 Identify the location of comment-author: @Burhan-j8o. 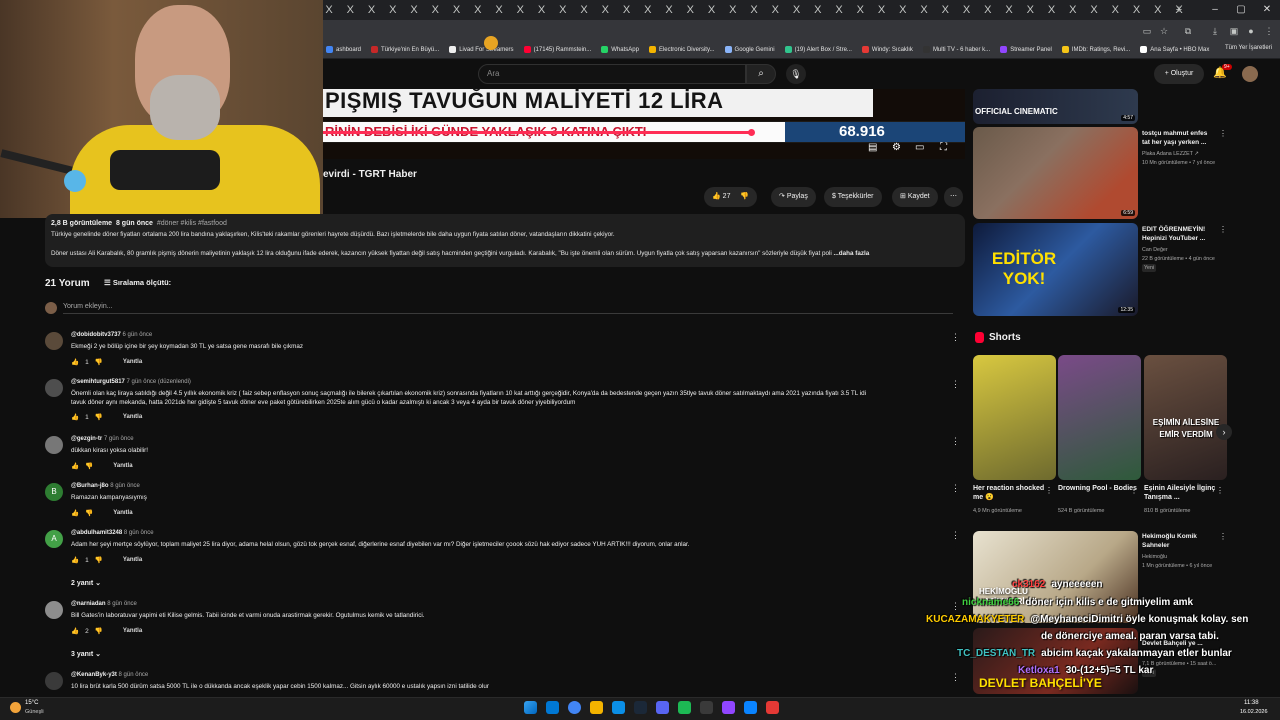
(90, 486).